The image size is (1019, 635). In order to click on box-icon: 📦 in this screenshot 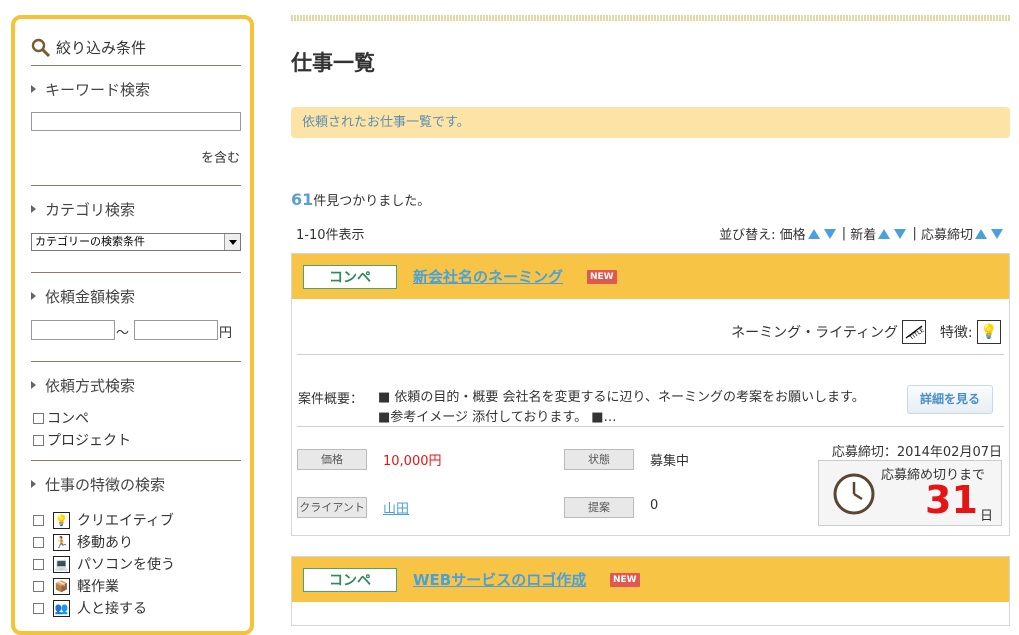, I will do `click(61, 586)`.